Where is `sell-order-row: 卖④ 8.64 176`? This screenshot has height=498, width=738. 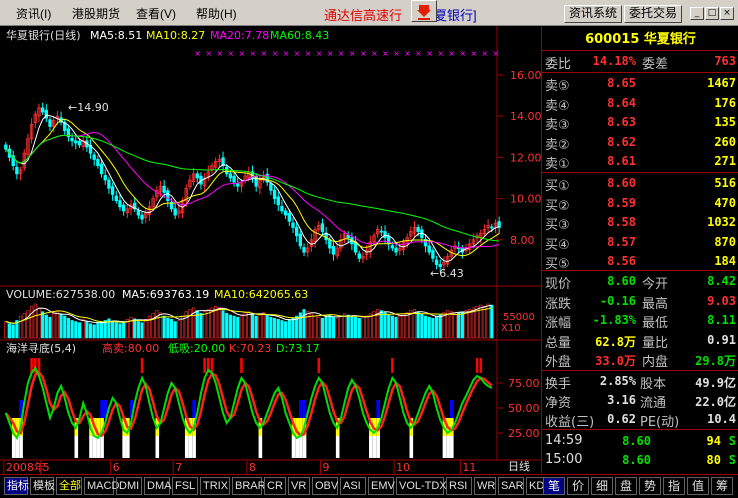
sell-order-row: 卖④ 8.64 176 is located at coordinates (640, 104).